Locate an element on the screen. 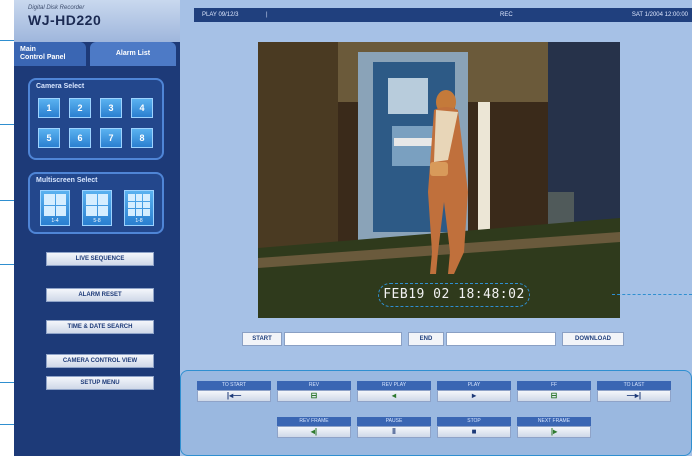  play-button: PLAY ▸ is located at coordinates (474, 391).